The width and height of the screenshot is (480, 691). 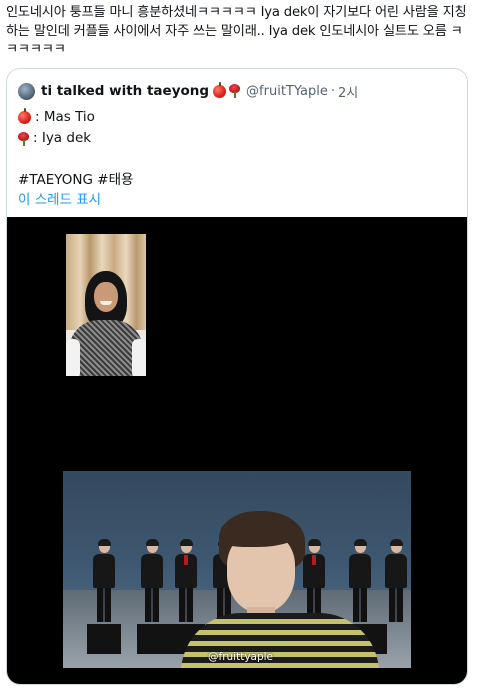 What do you see at coordinates (73, 357) in the screenshot?
I see `woman-sleeve-left` at bounding box center [73, 357].